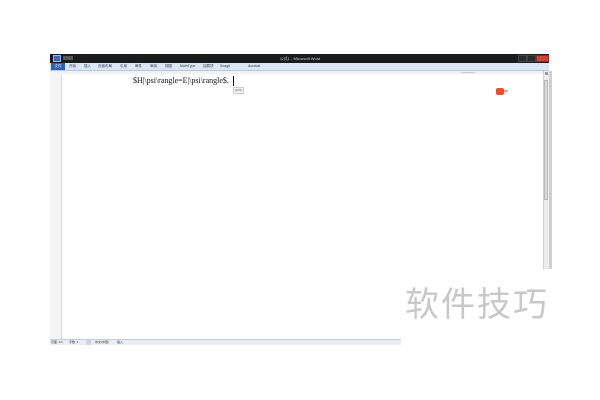 The width and height of the screenshot is (600, 400). Describe the element at coordinates (88, 342) in the screenshot. I see `proofing-icon` at that location.